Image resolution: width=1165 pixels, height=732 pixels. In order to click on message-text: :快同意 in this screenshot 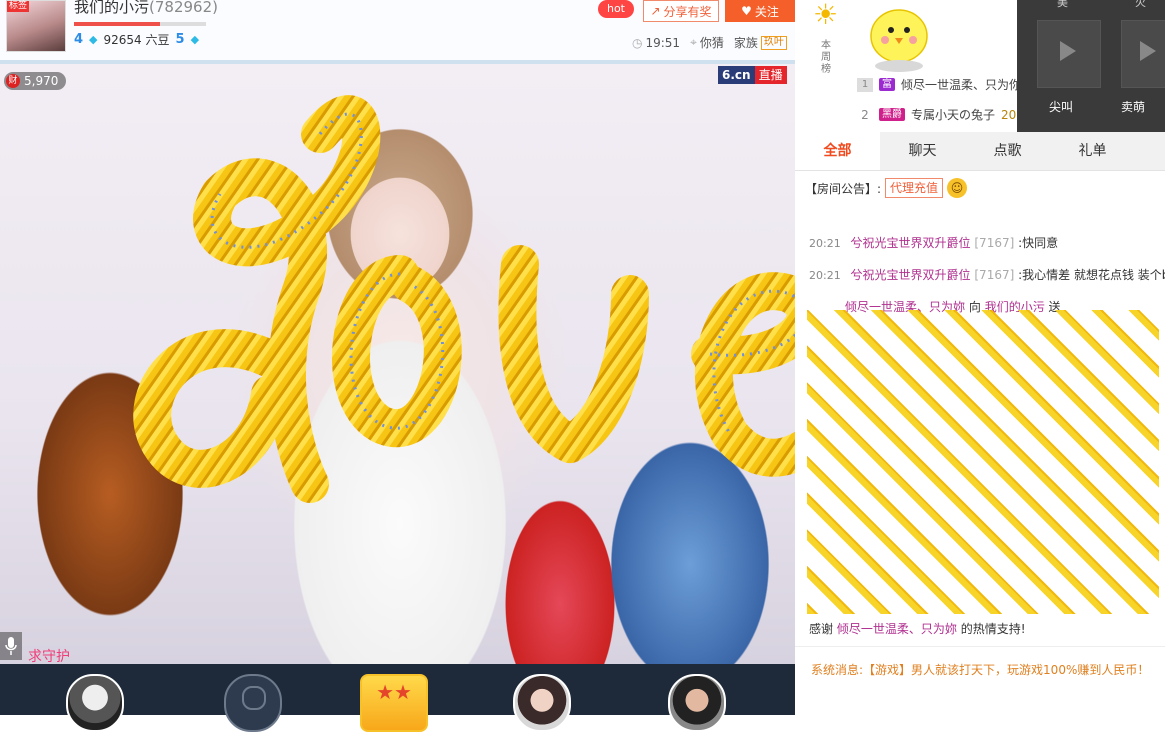, I will do `click(1038, 243)`.